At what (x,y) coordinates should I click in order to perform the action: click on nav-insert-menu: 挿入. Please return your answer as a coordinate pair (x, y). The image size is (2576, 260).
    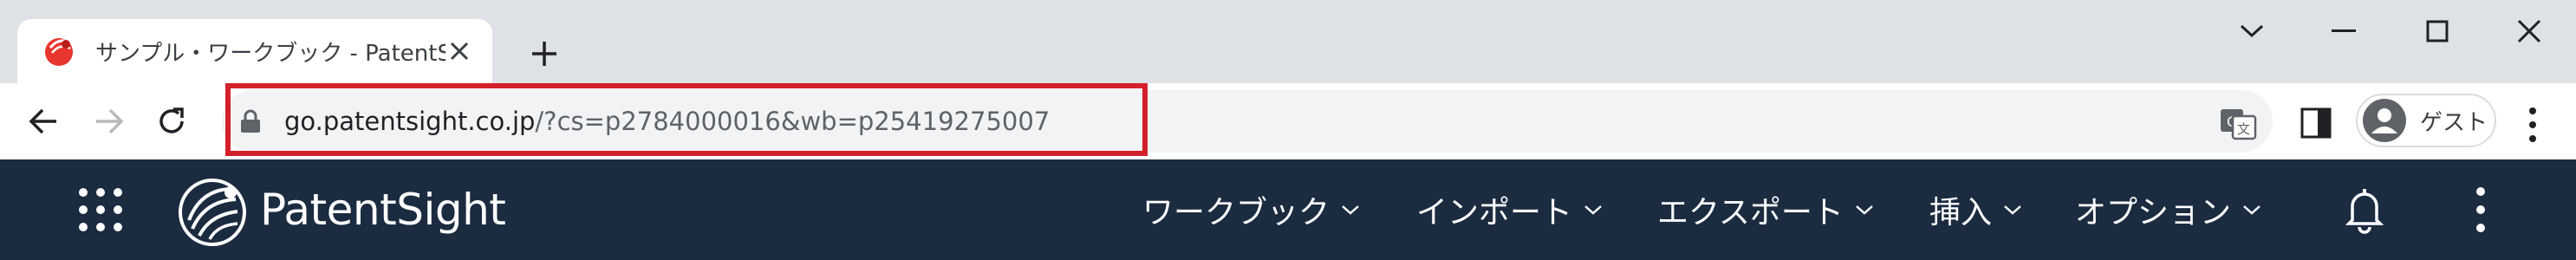
    Looking at the image, I should click on (1976, 209).